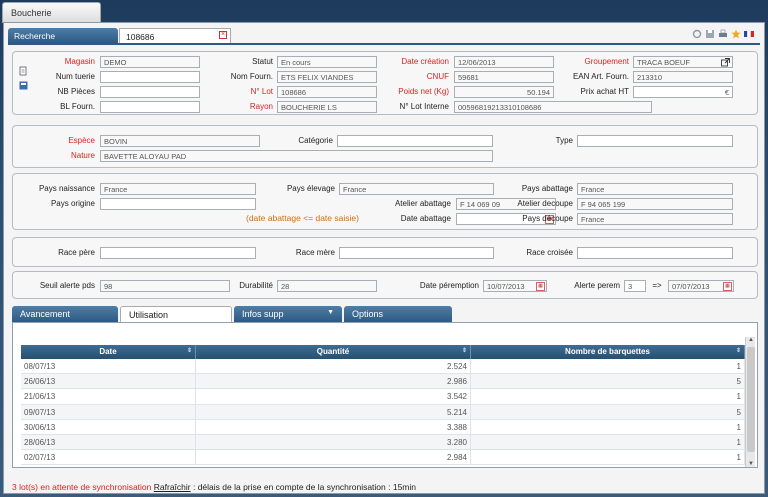  Describe the element at coordinates (150, 107) in the screenshot. I see `bl-fourn-field` at that location.